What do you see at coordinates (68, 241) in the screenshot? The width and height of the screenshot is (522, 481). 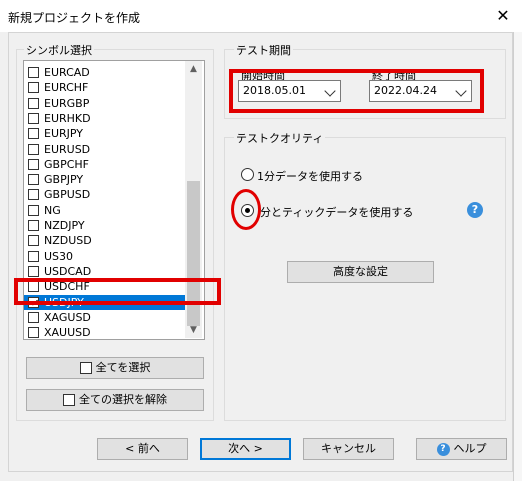 I see `symbol-label: NZDUSD` at bounding box center [68, 241].